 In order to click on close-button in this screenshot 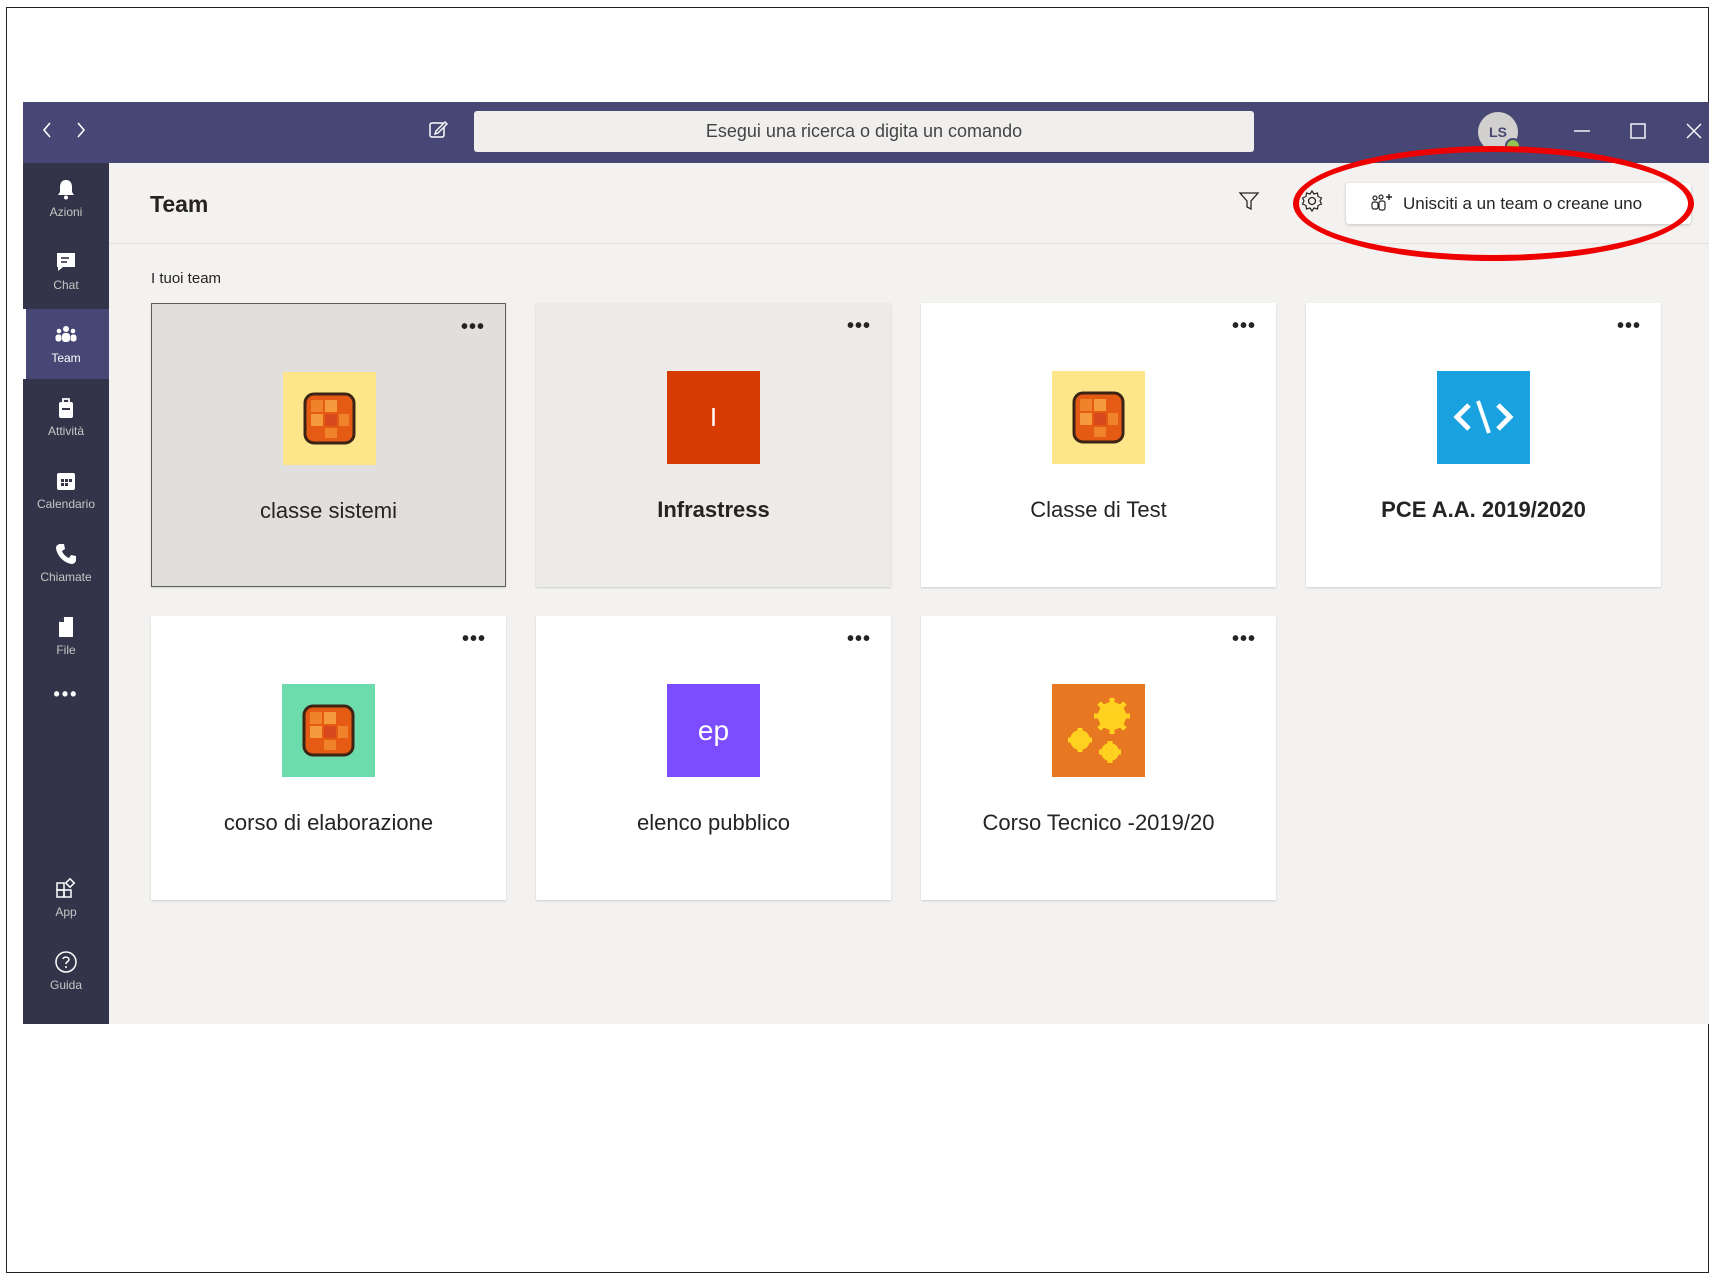, I will do `click(1694, 132)`.